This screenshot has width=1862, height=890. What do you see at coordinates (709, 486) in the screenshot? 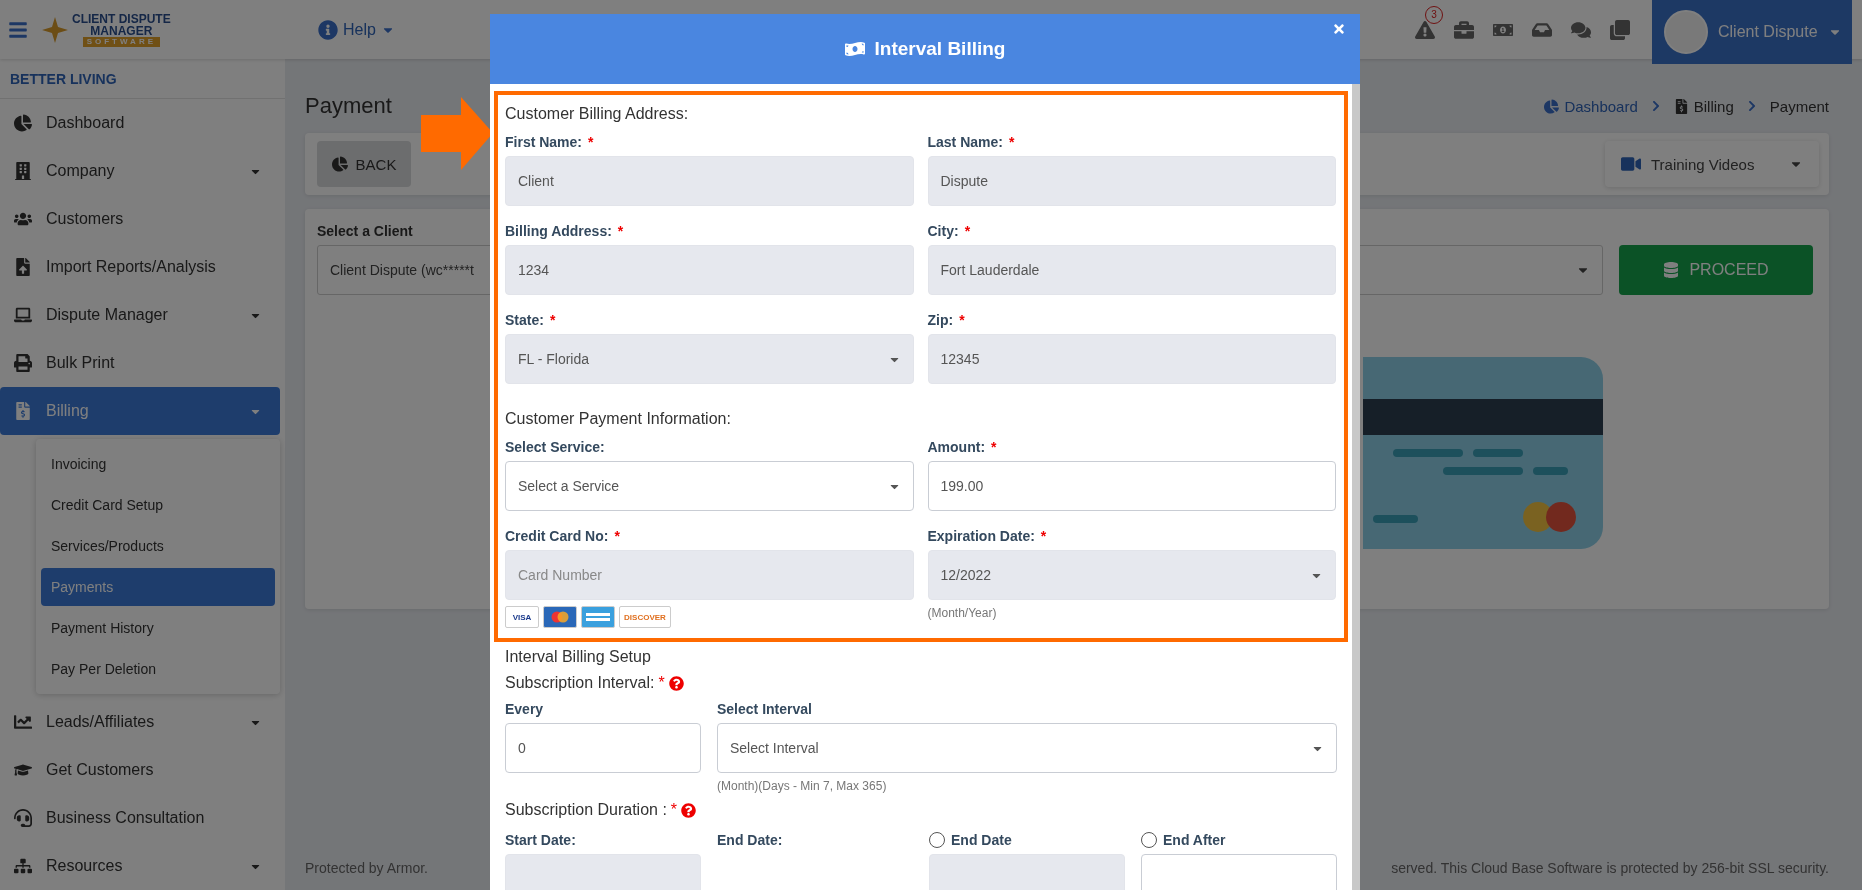
I see `select-field: Select a Service` at bounding box center [709, 486].